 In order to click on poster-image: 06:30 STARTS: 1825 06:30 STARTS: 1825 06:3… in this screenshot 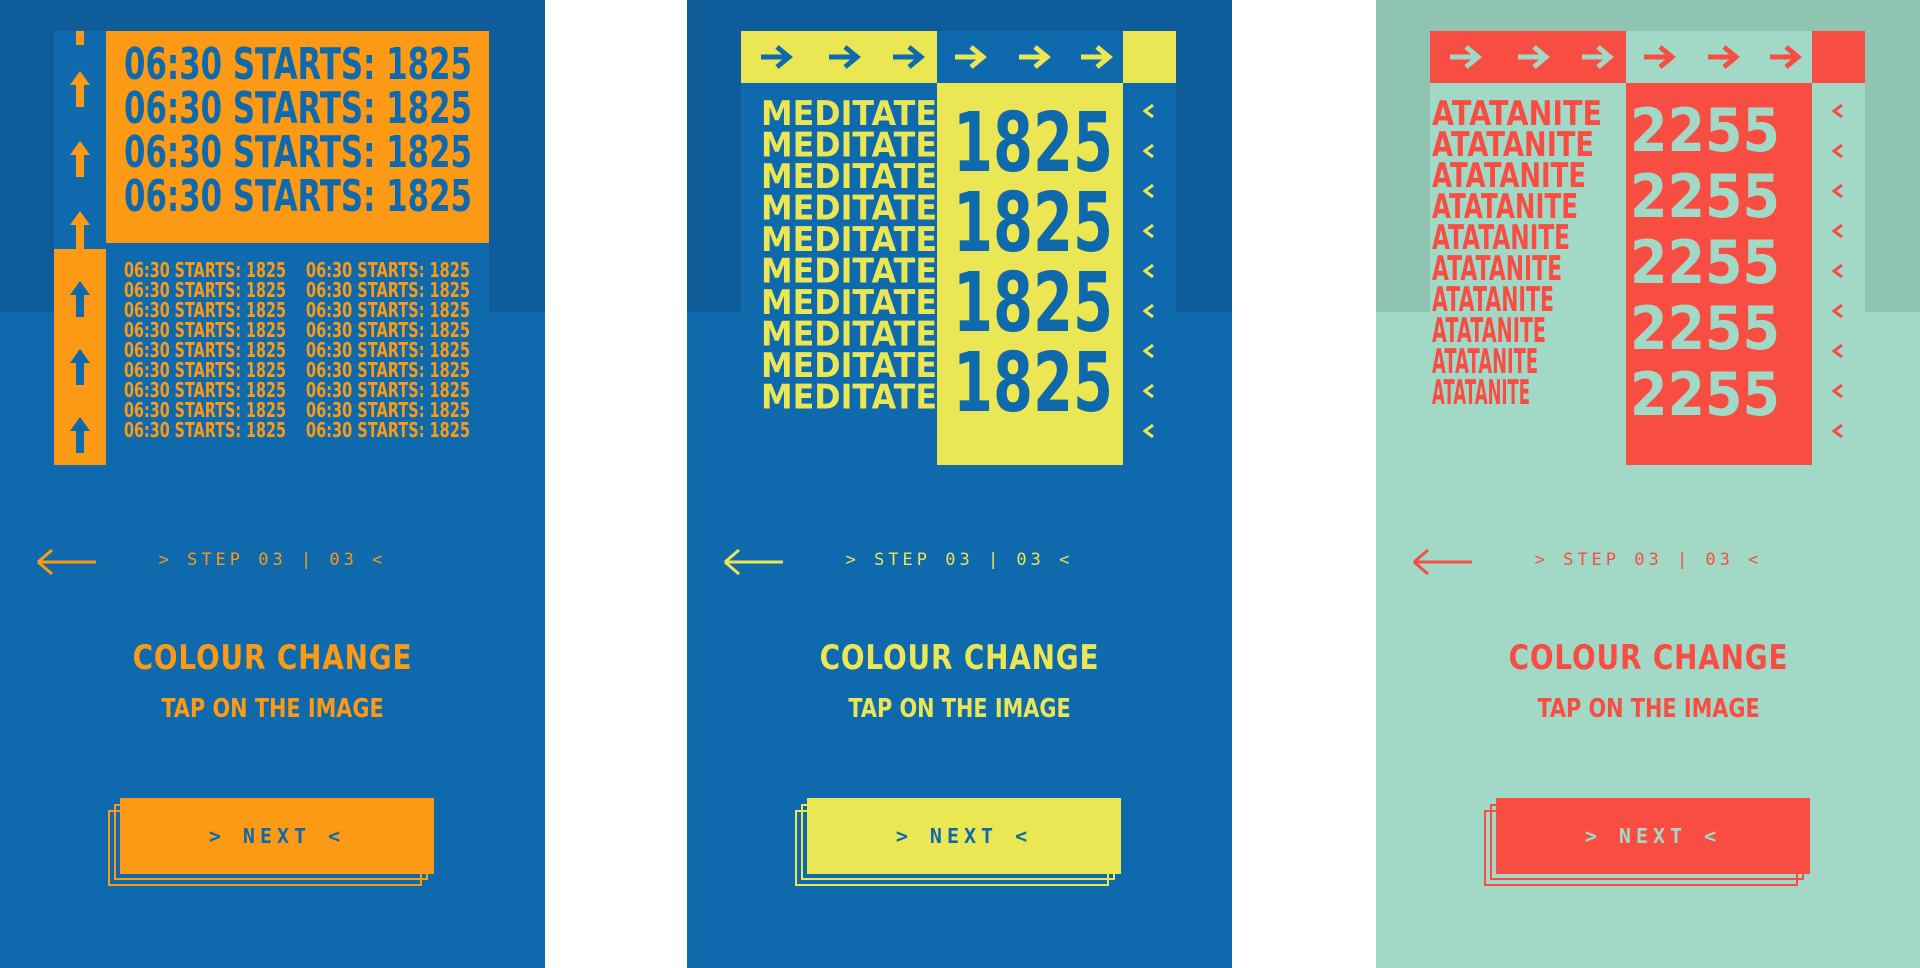, I will do `click(271, 248)`.